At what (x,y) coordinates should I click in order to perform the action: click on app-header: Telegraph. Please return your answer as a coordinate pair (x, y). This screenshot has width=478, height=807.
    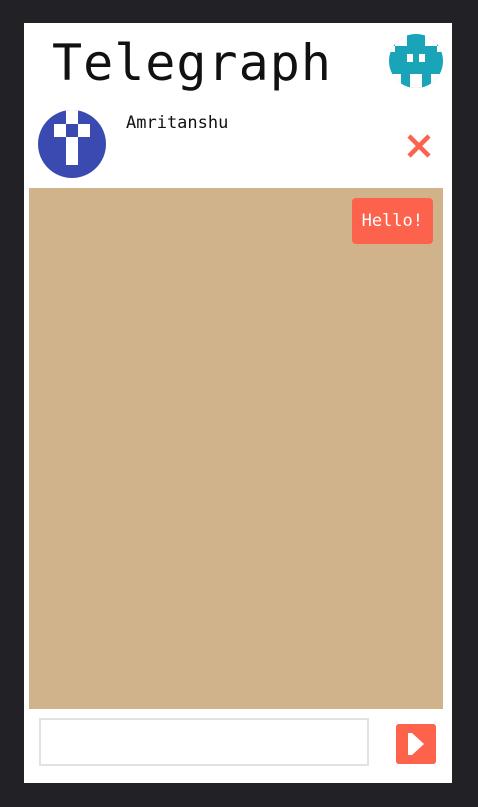
    Looking at the image, I should click on (238, 62).